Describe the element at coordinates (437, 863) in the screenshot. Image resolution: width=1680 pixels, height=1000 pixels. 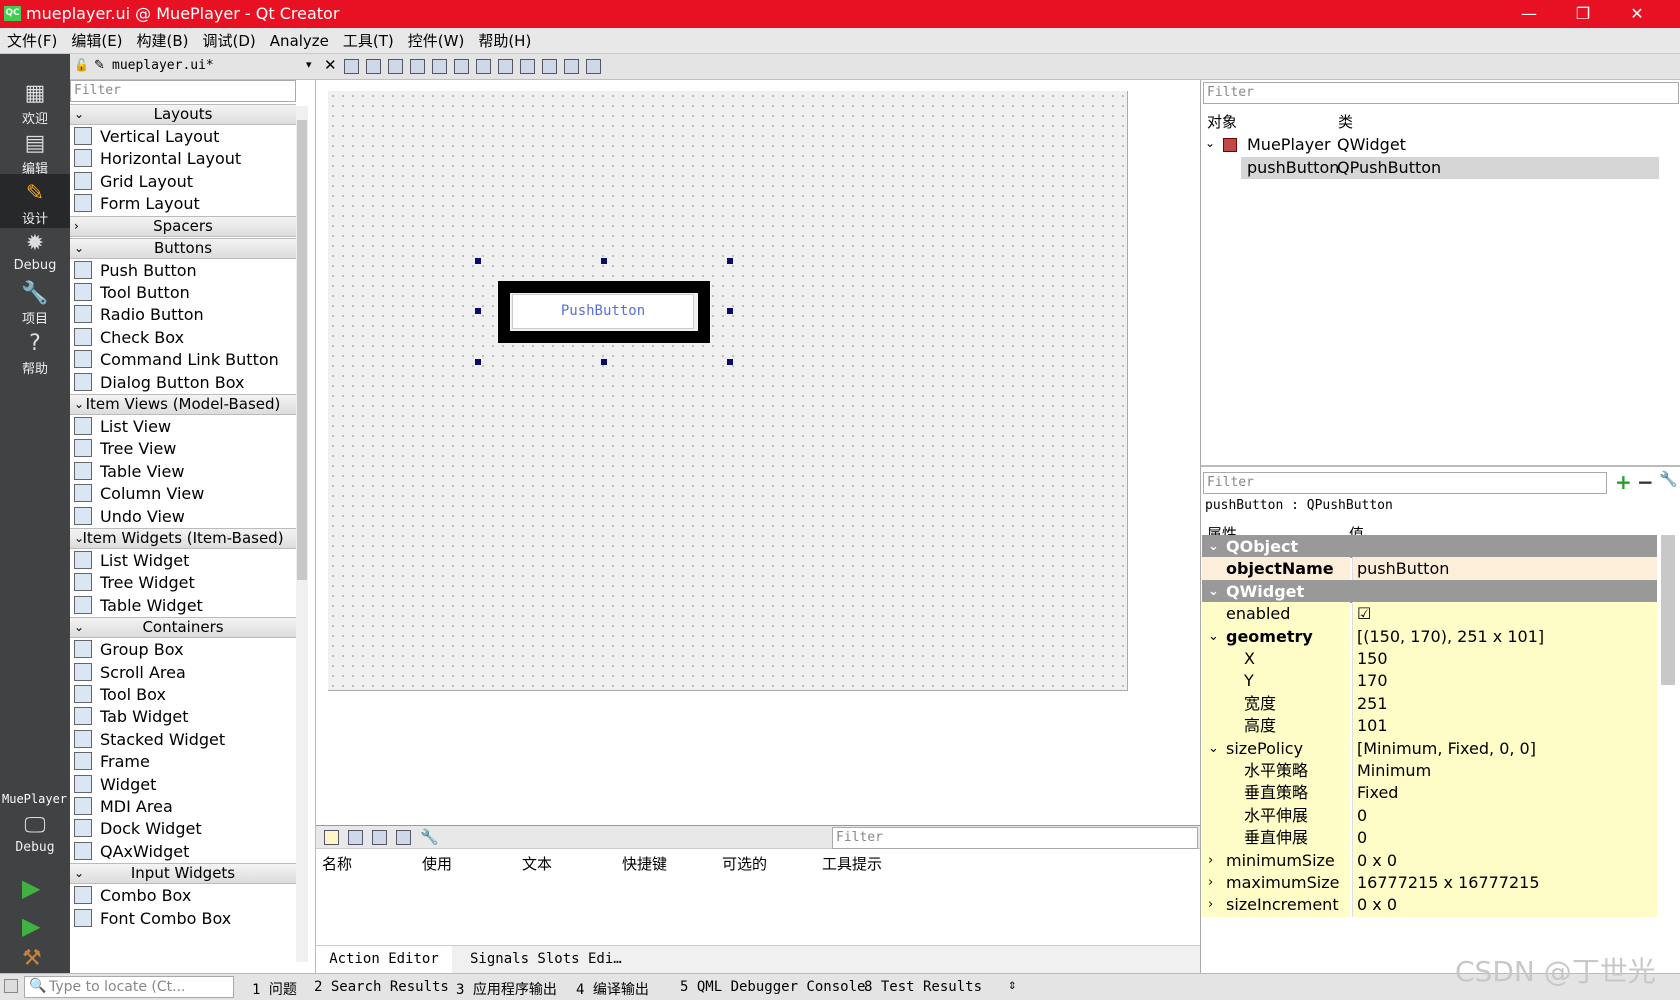
I see `column-header: 使用` at that location.